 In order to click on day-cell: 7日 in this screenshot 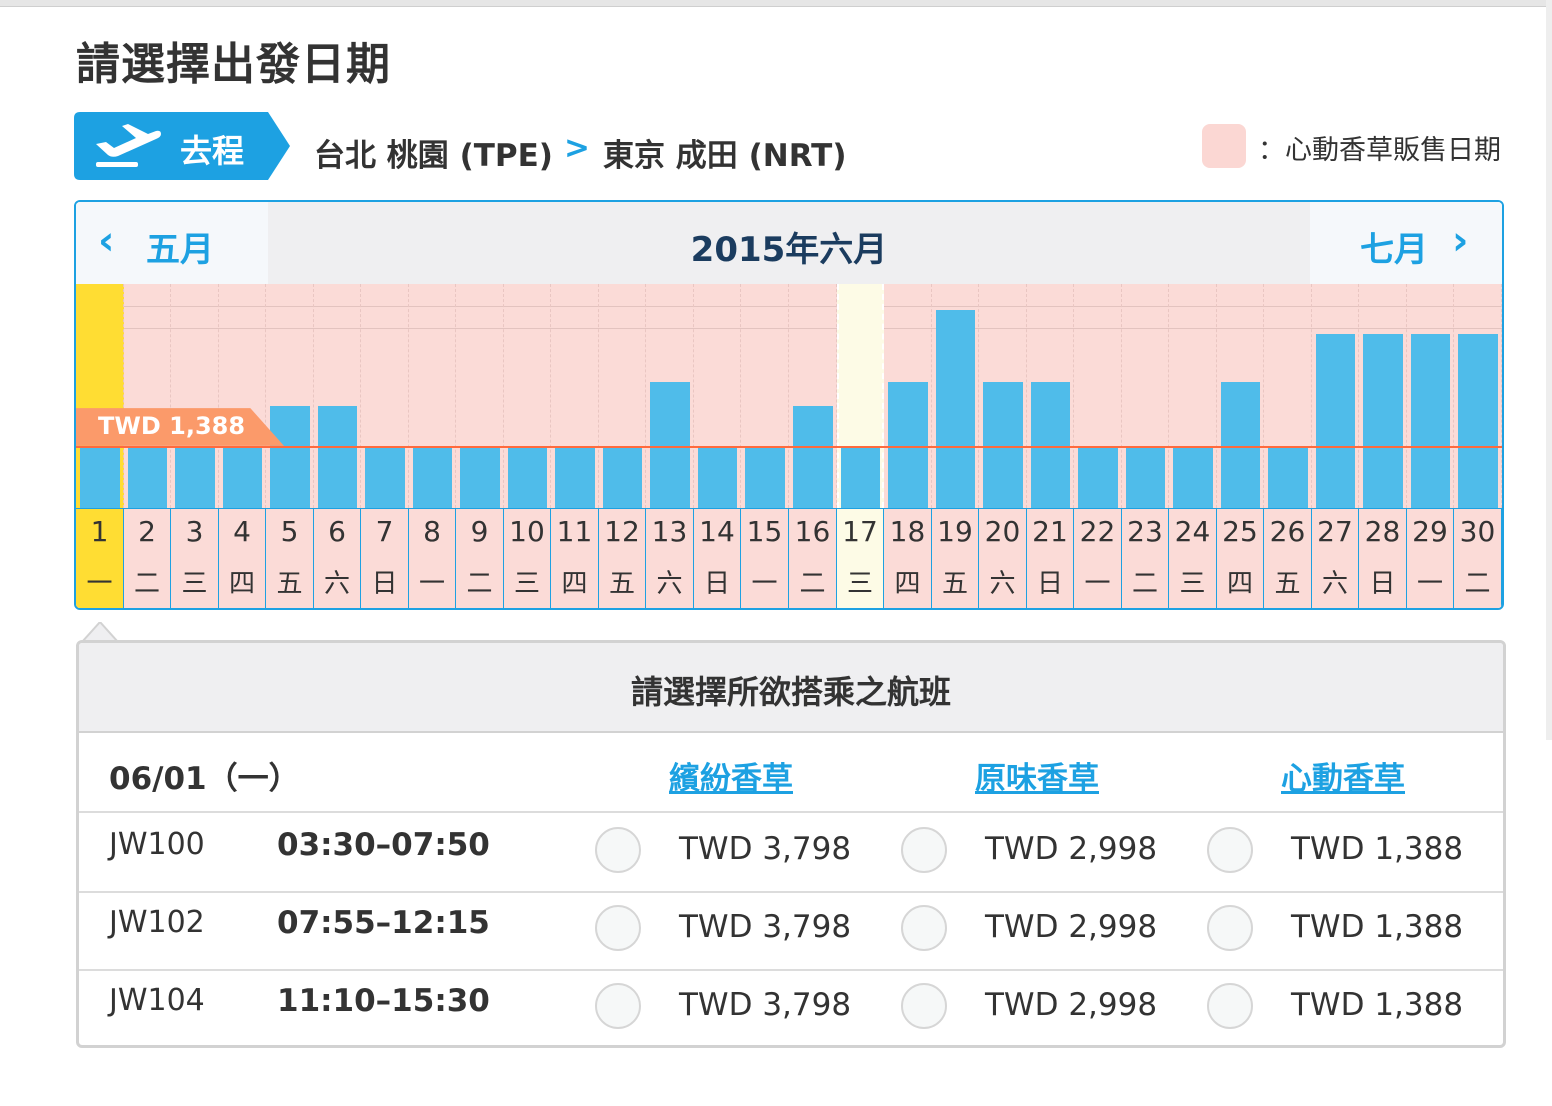, I will do `click(385, 558)`.